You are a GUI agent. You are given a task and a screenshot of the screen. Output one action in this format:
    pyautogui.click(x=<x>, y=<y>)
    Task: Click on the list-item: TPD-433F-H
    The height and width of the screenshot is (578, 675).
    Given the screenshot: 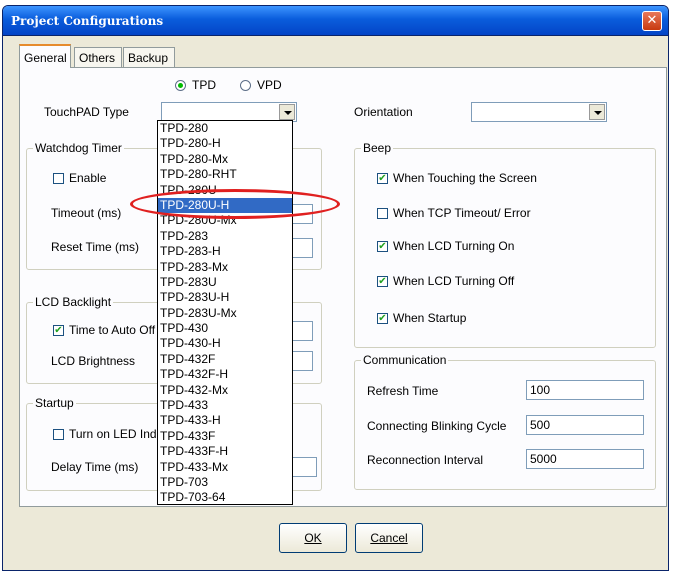 What is the action you would take?
    pyautogui.click(x=225, y=451)
    